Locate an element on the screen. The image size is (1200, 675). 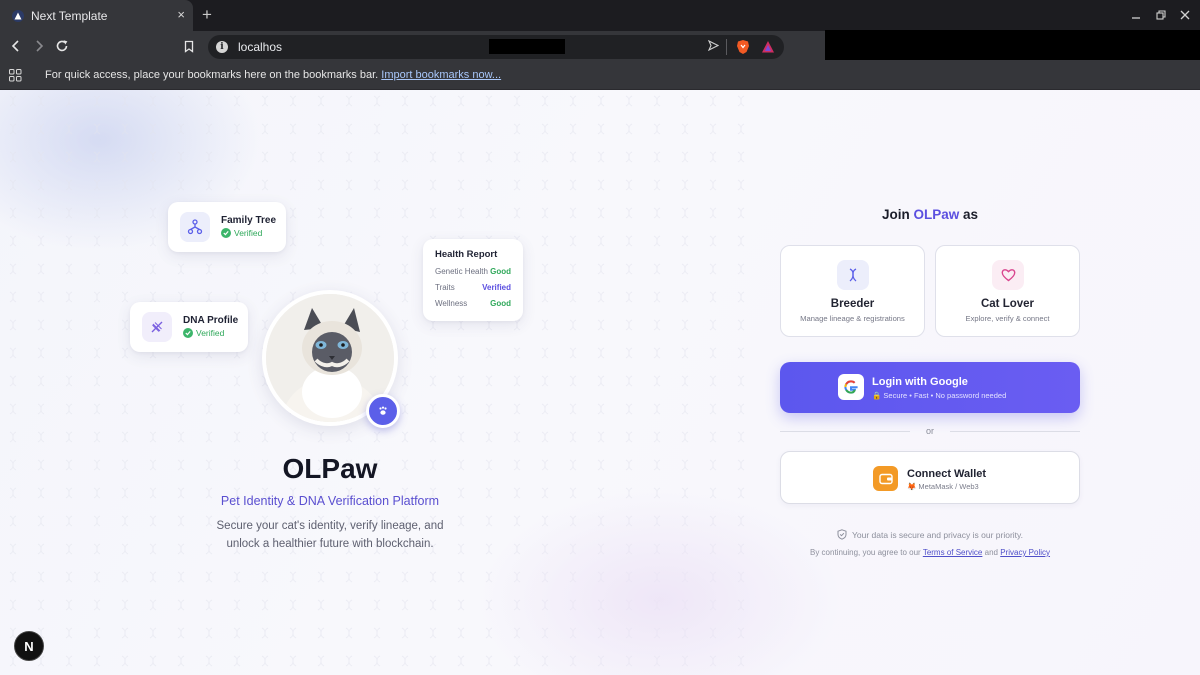
join-prefix: Join is located at coordinates (895, 214).